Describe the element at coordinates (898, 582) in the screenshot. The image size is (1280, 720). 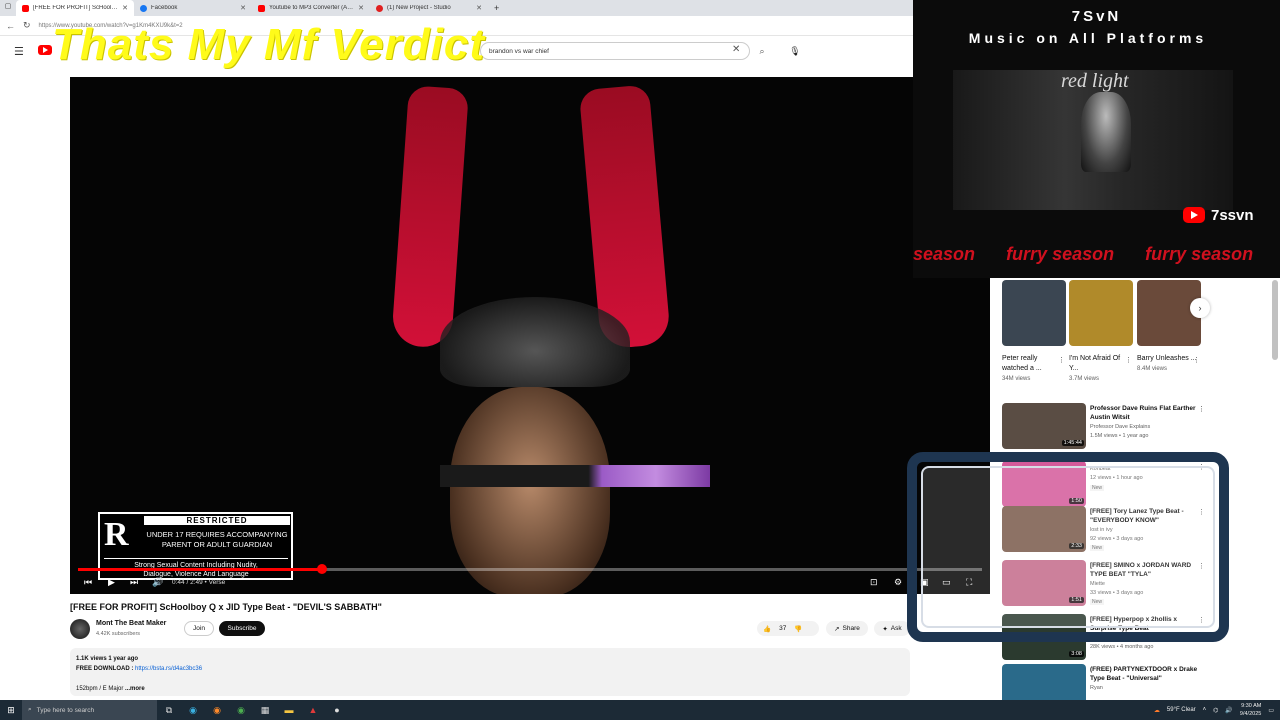
I see `settings-icon: ⚙` at that location.